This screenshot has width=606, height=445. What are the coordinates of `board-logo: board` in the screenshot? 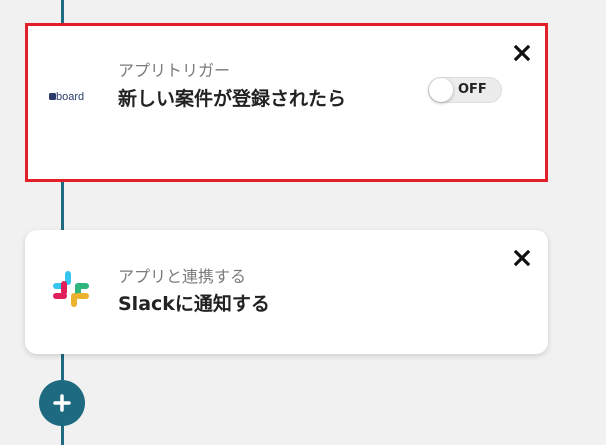 It's located at (72, 95).